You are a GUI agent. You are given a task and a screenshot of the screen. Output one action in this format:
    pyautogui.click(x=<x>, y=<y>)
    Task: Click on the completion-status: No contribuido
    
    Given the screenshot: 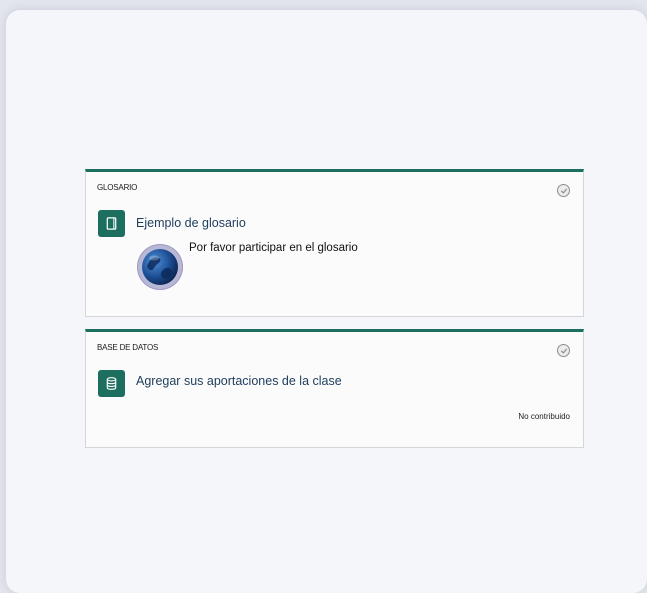 What is the action you would take?
    pyautogui.click(x=544, y=416)
    